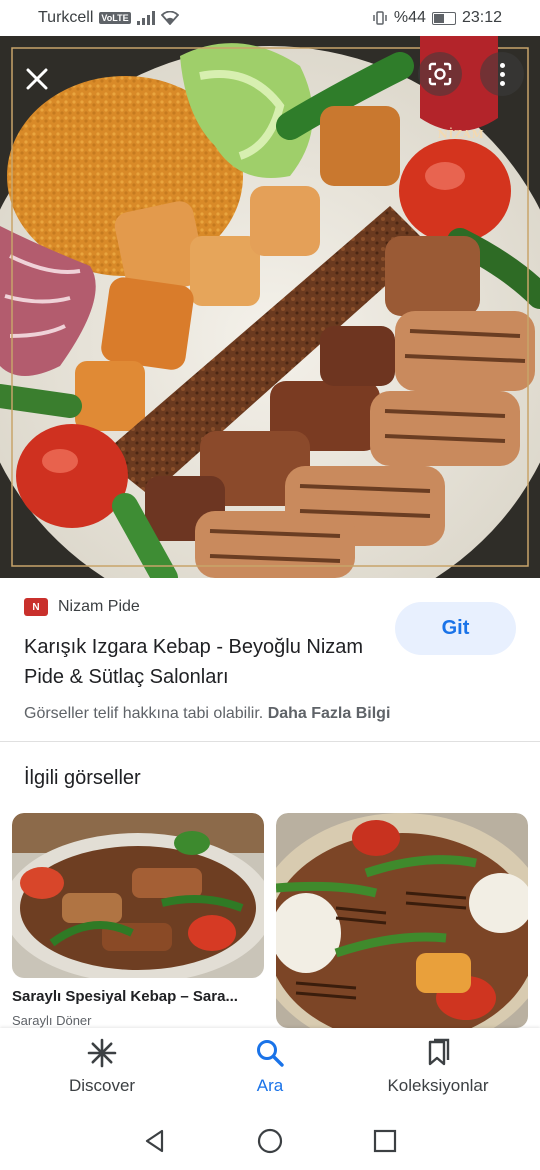 This screenshot has width=540, height=1170. Describe the element at coordinates (438, 1067) in the screenshot. I see `nav-collections: Koleksiyonlar` at that location.